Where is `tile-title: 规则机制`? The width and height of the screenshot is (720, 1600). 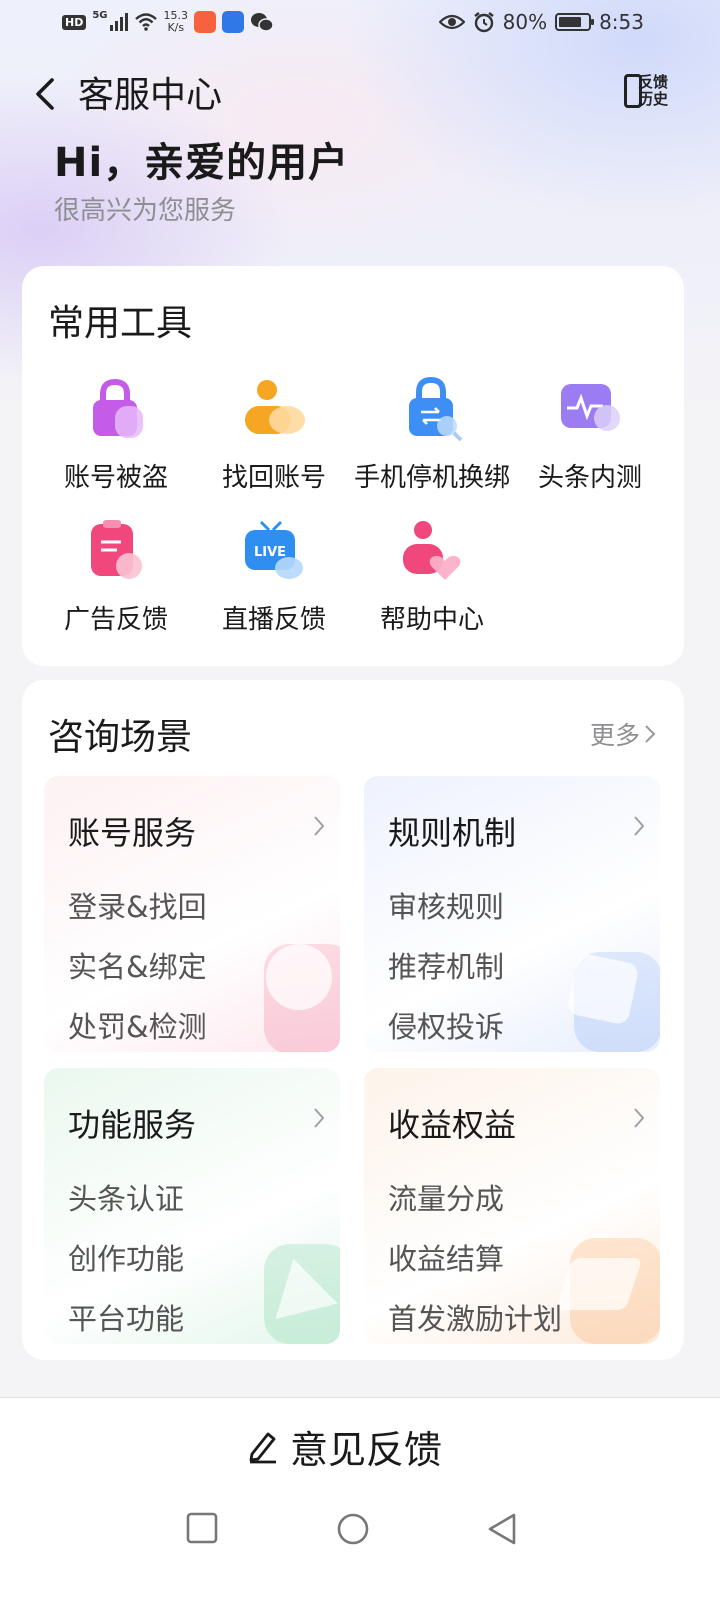 tile-title: 规则机制 is located at coordinates (452, 833).